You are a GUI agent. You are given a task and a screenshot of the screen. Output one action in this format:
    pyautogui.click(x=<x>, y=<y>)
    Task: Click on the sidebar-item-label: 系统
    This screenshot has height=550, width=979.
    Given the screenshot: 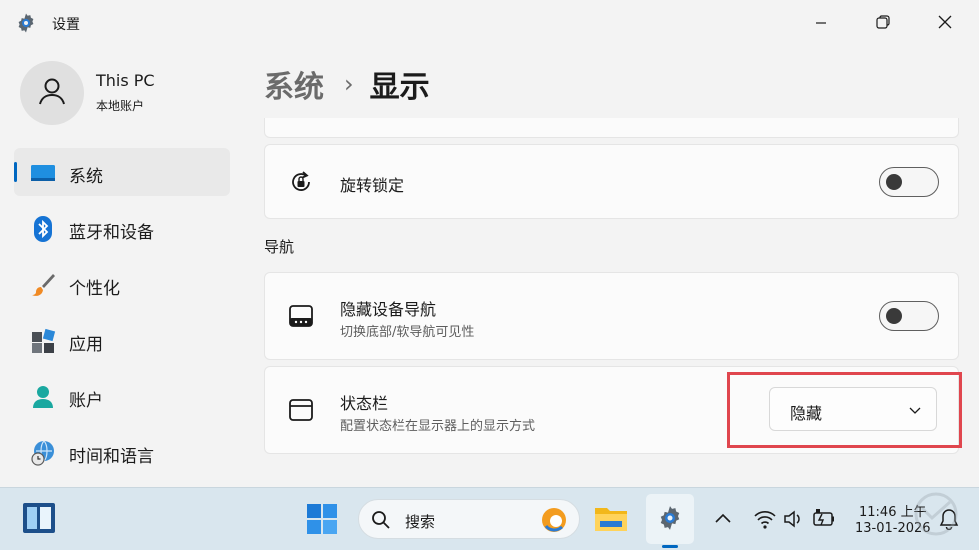 What is the action you would take?
    pyautogui.click(x=86, y=177)
    